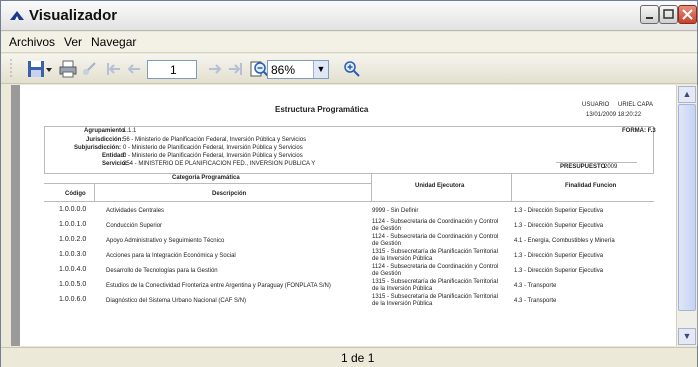  I want to click on vertical-scrollbar: ▲ ▼, so click(686, 215).